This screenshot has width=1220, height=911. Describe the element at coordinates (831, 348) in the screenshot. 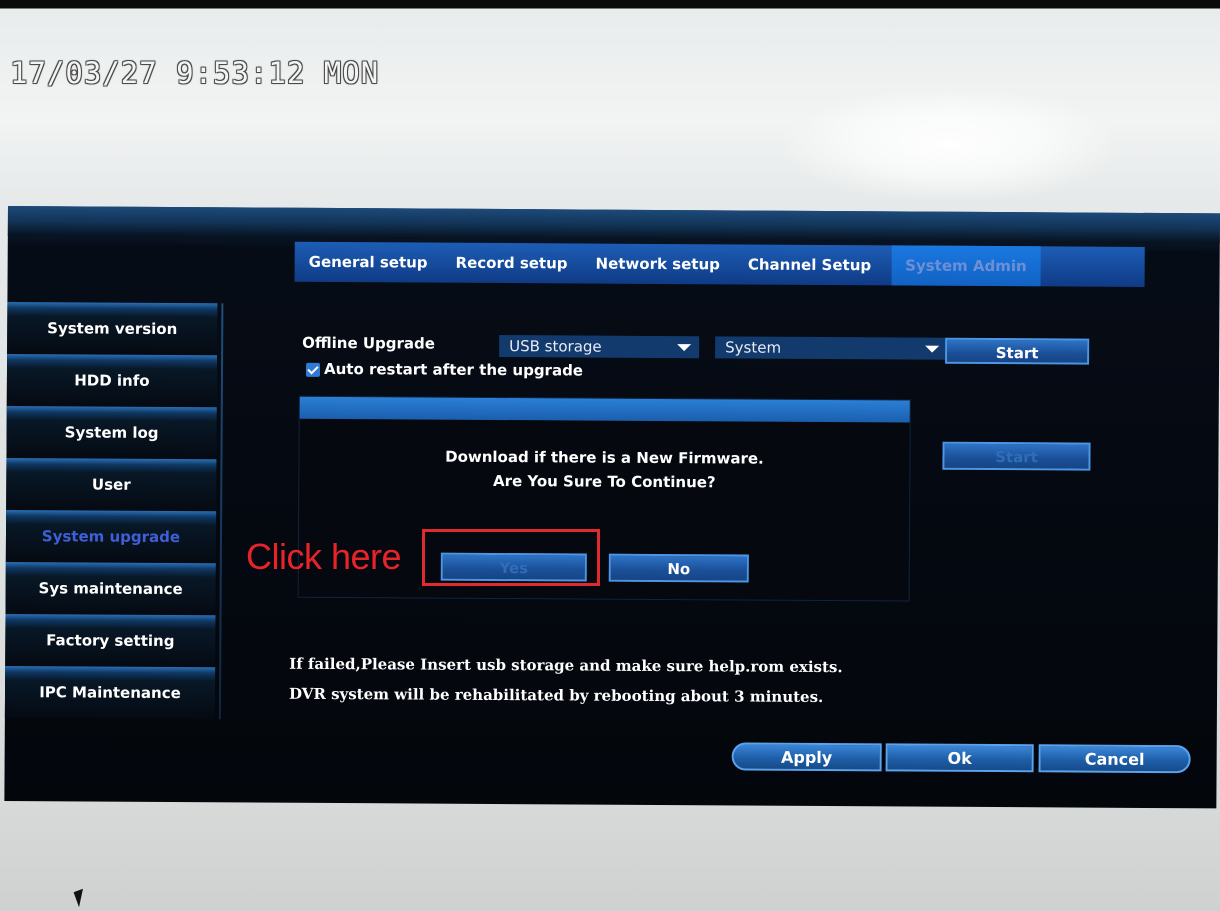

I see `upgrade-type-select: System` at that location.